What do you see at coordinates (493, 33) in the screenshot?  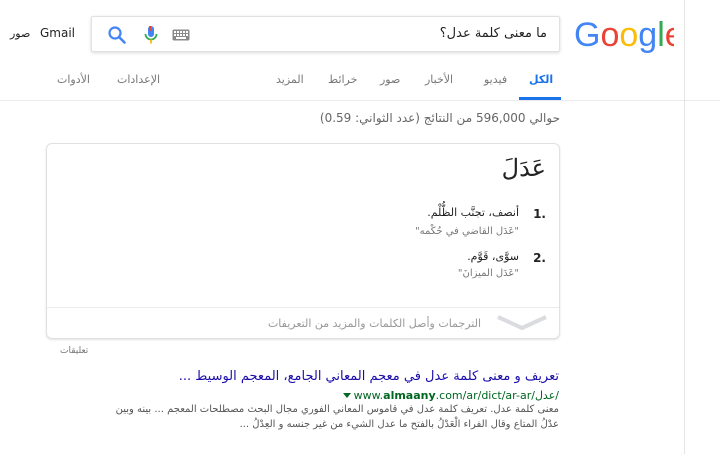 I see `search-input: ما معنى كلمة عدل؟` at bounding box center [493, 33].